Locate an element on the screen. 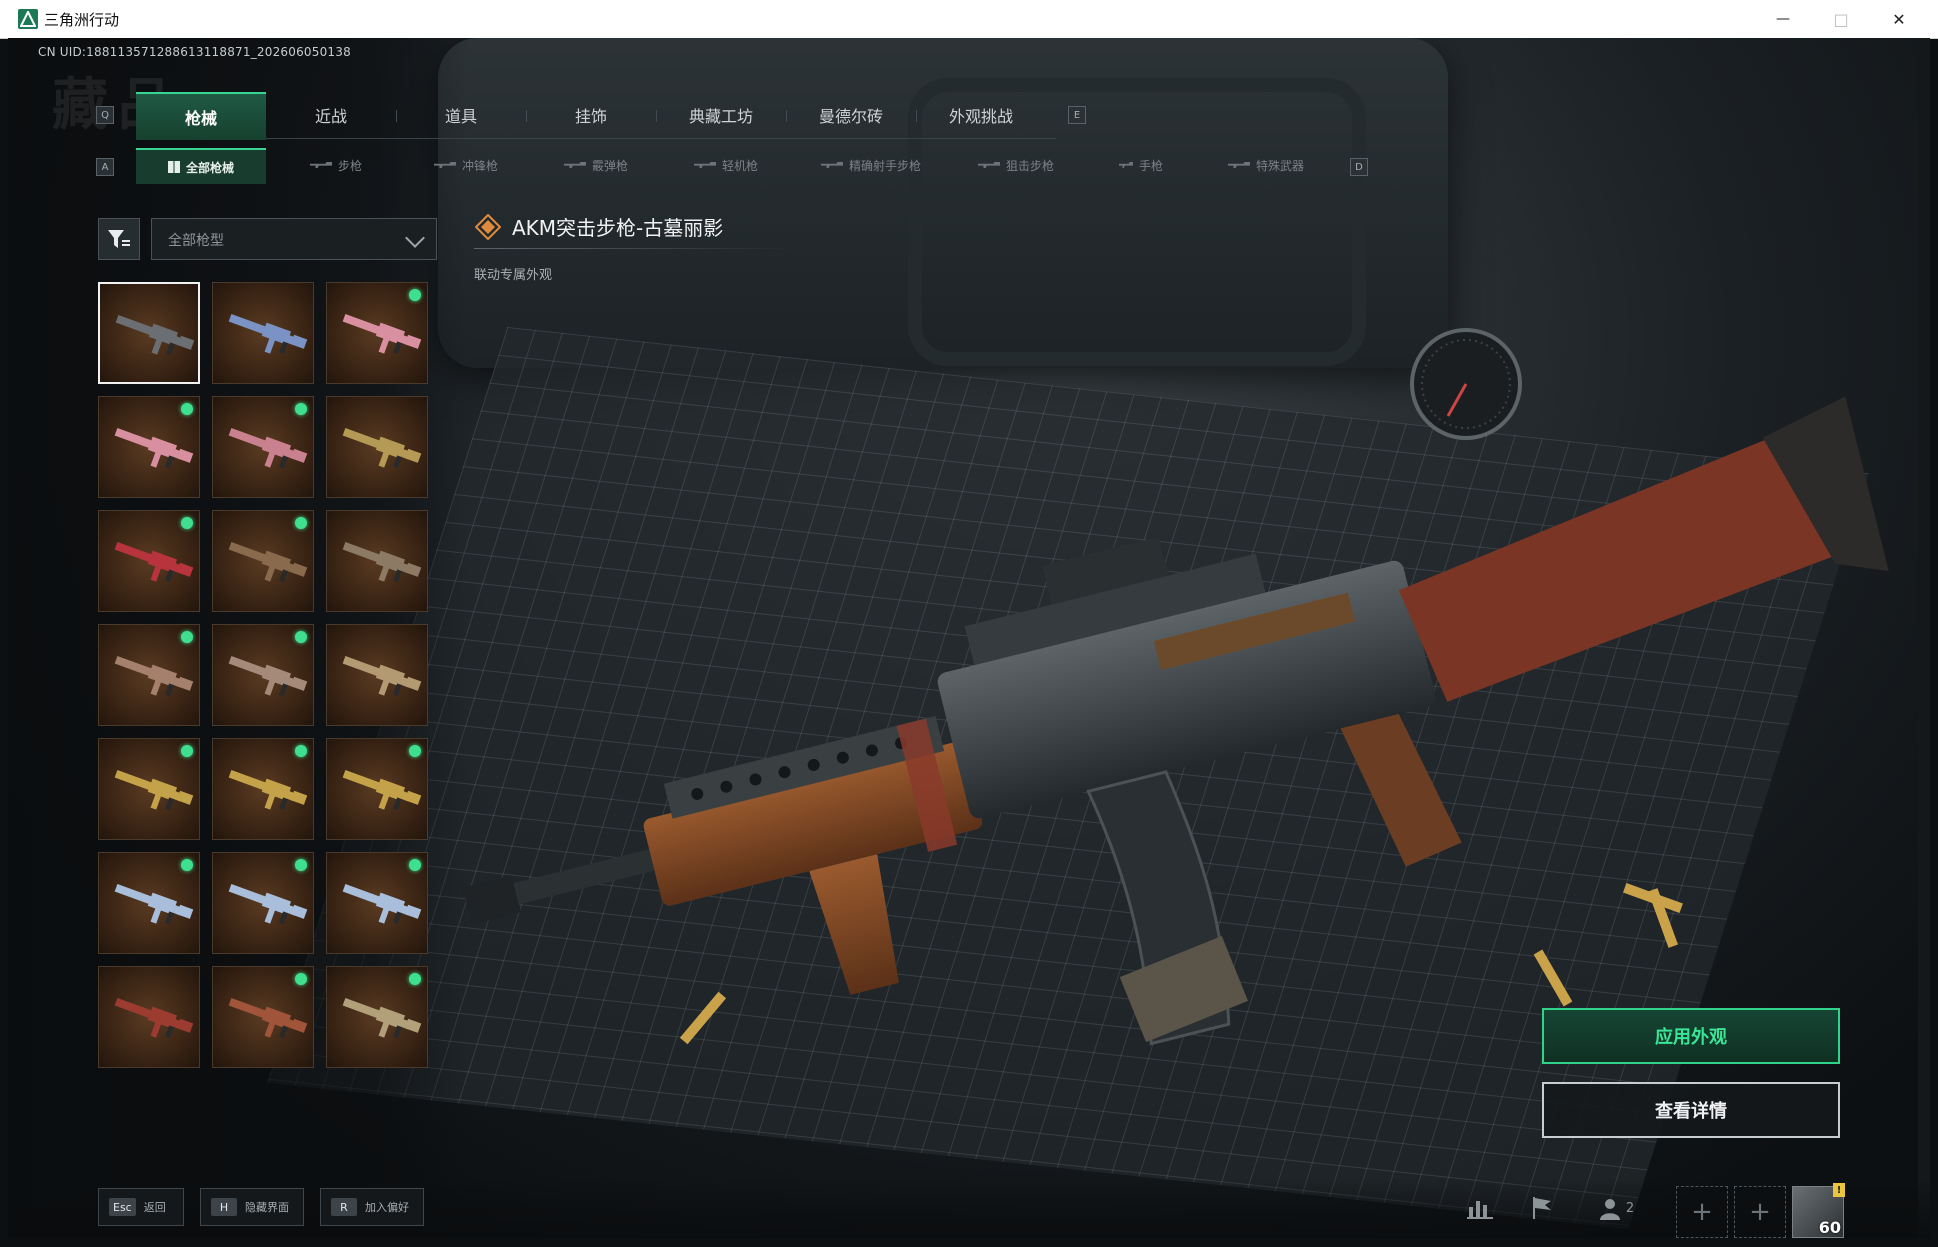 The width and height of the screenshot is (1938, 1247). flag-button is located at coordinates (1542, 1208).